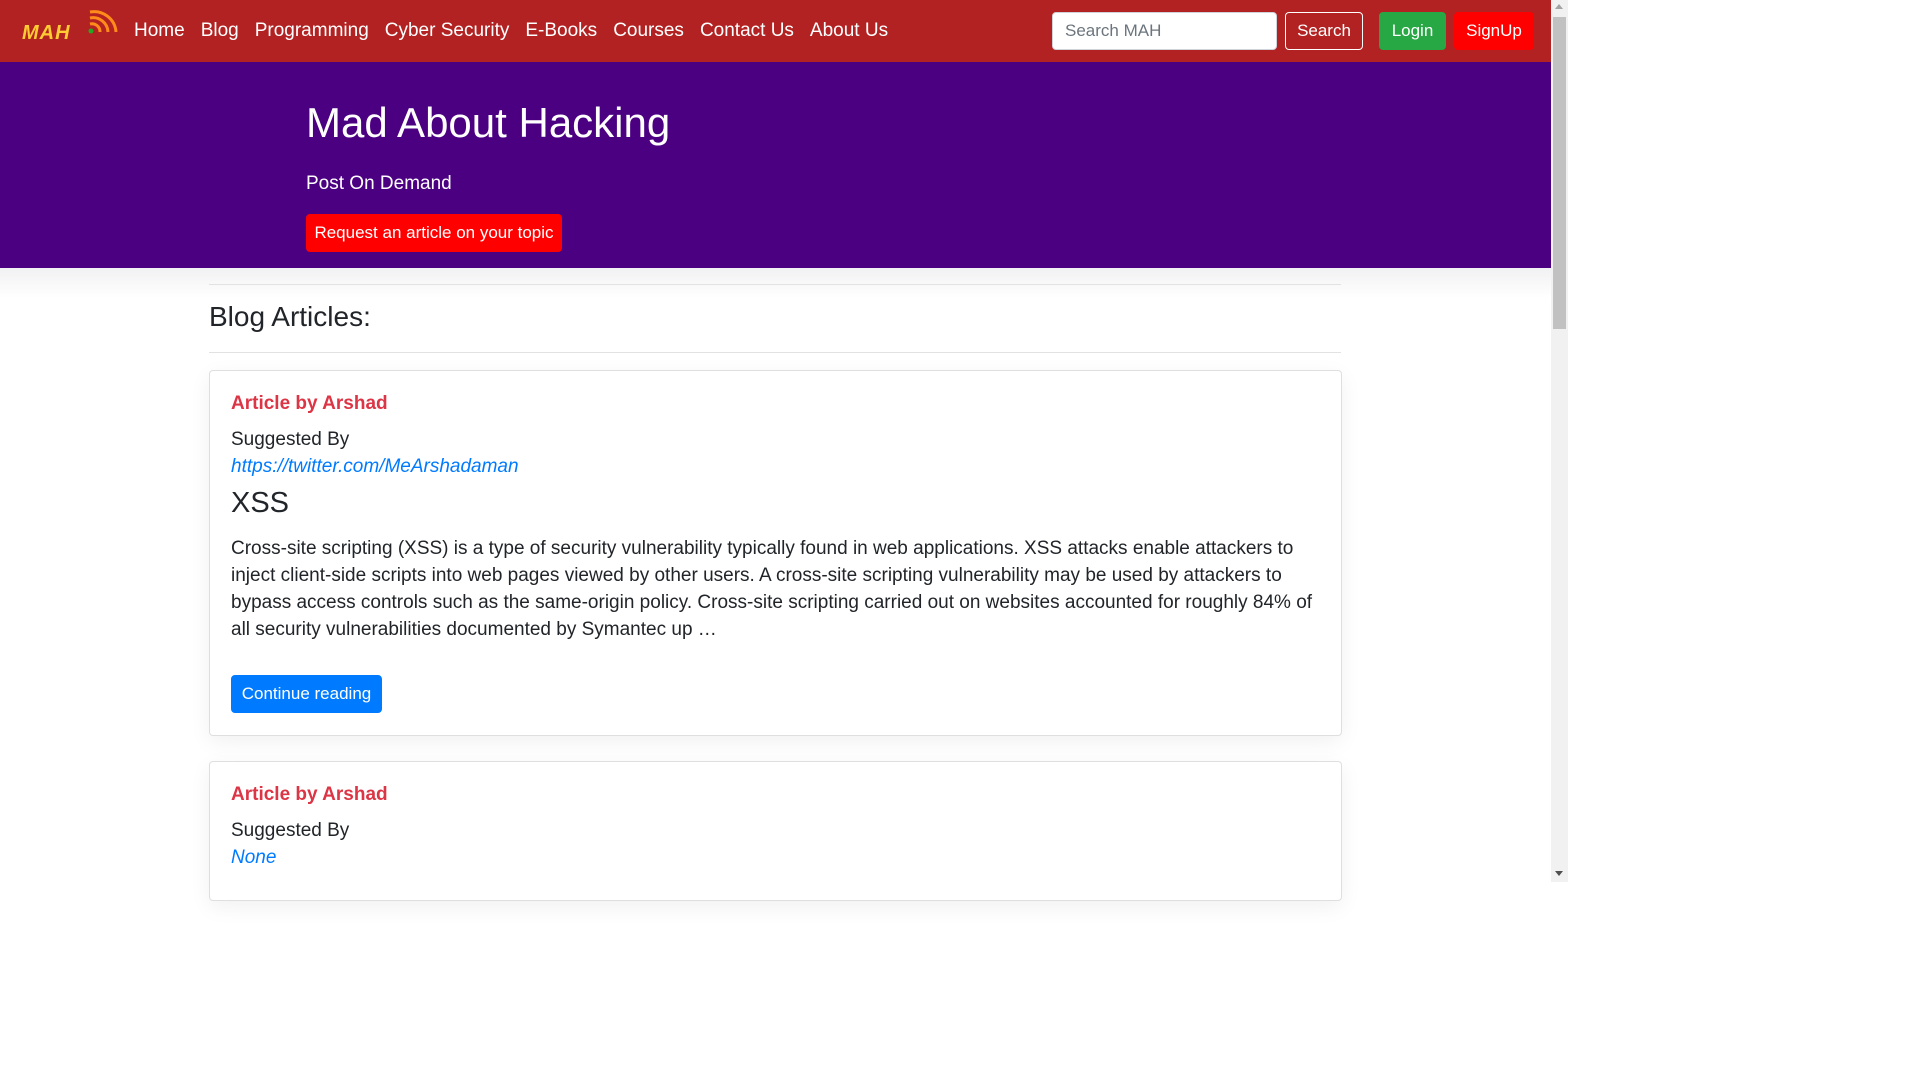 The width and height of the screenshot is (1920, 1080). Describe the element at coordinates (375, 467) in the screenshot. I see `suggested-by-link: https://twitter.com/MeArshadaman` at that location.